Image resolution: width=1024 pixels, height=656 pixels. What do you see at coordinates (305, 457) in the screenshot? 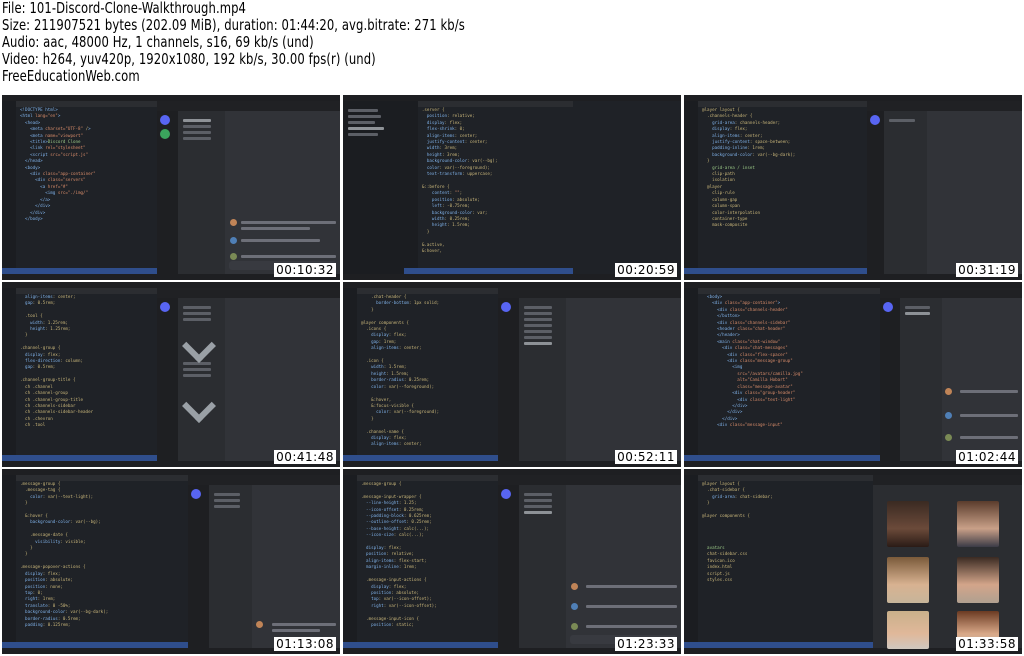
I see `timestamp: 00:41:48` at bounding box center [305, 457].